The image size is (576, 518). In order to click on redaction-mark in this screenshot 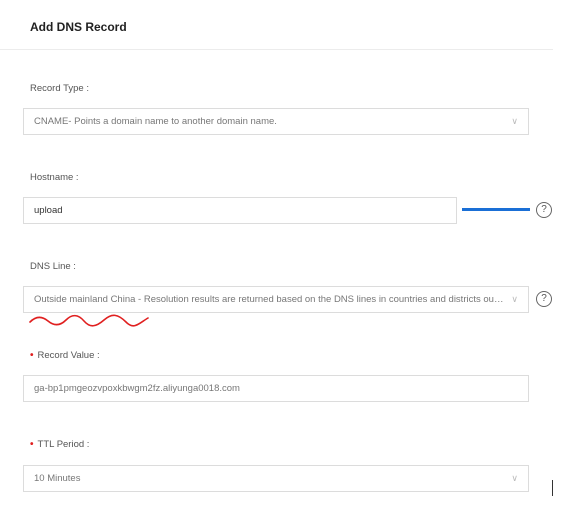, I will do `click(496, 209)`.